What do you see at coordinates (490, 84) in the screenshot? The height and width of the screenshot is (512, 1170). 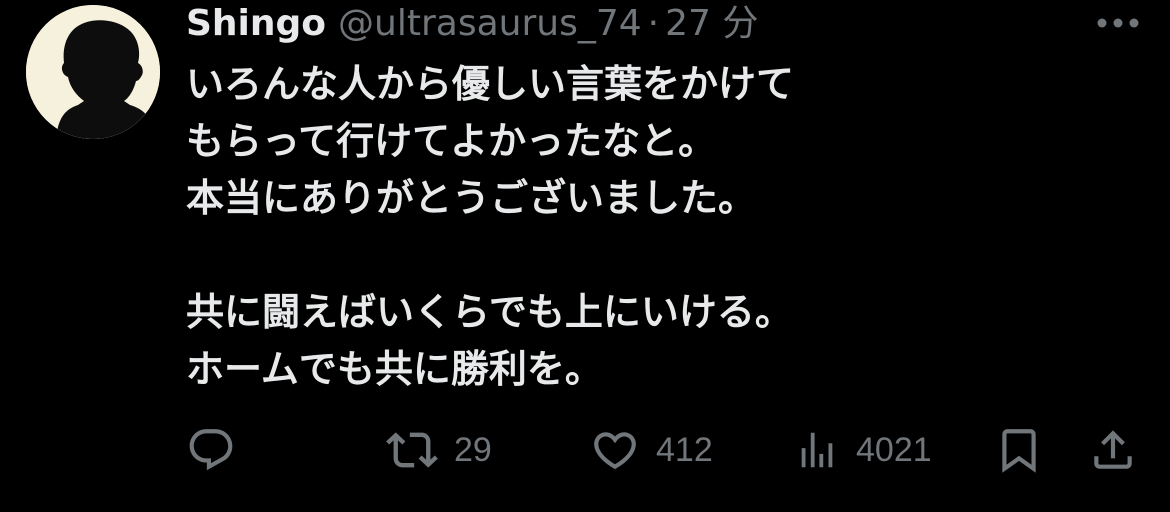 I see `tweet-text-line: いろんな人から優しい言葉をかけて` at bounding box center [490, 84].